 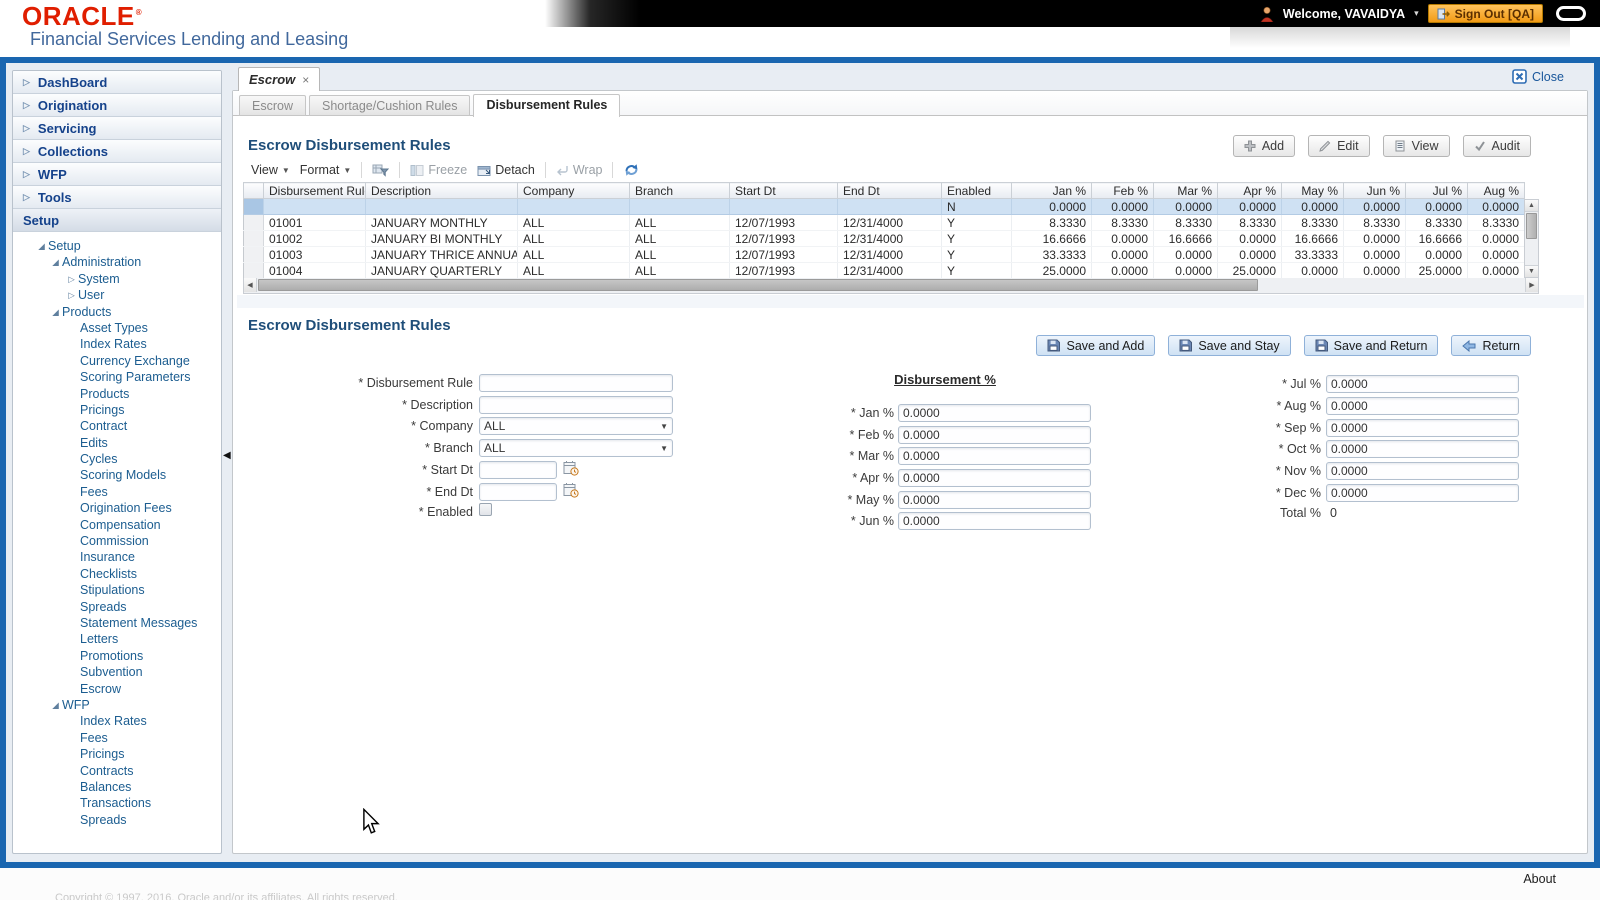 What do you see at coordinates (1539, 879) in the screenshot?
I see `about-link: About` at bounding box center [1539, 879].